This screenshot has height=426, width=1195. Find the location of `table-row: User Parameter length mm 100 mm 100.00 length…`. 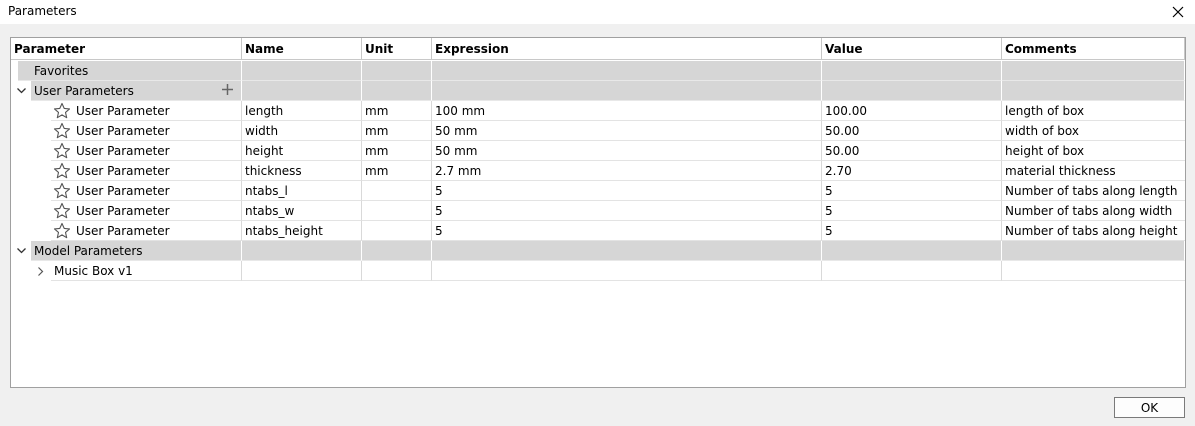

table-row: User Parameter length mm 100 mm 100.00 length… is located at coordinates (598, 111).